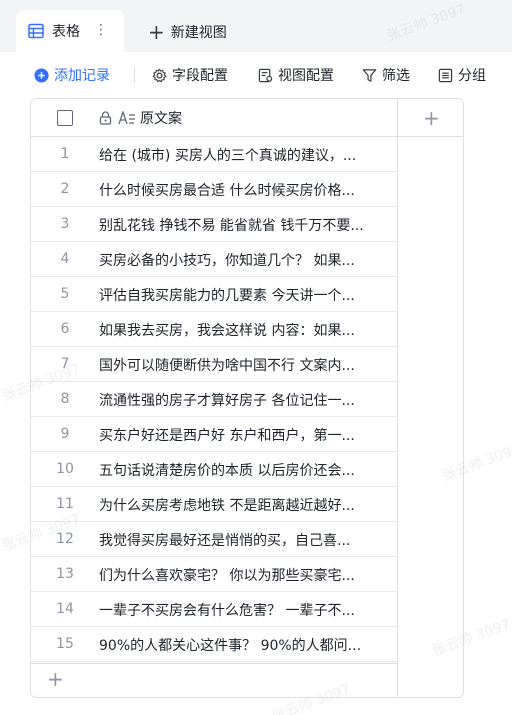 The image size is (512, 715). I want to click on row-number: 15, so click(65, 644).